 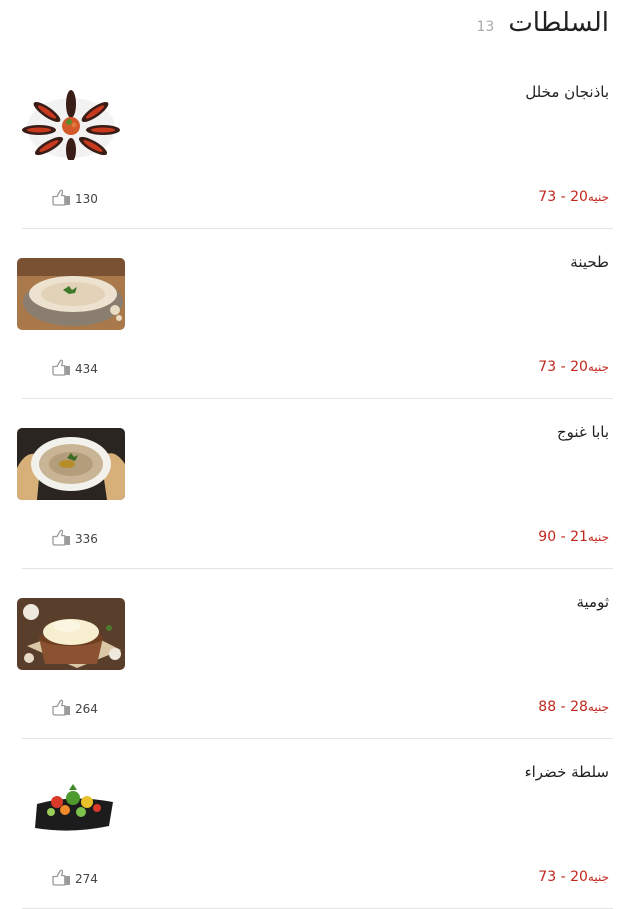 What do you see at coordinates (558, 23) in the screenshot?
I see `section-title: السلطات` at bounding box center [558, 23].